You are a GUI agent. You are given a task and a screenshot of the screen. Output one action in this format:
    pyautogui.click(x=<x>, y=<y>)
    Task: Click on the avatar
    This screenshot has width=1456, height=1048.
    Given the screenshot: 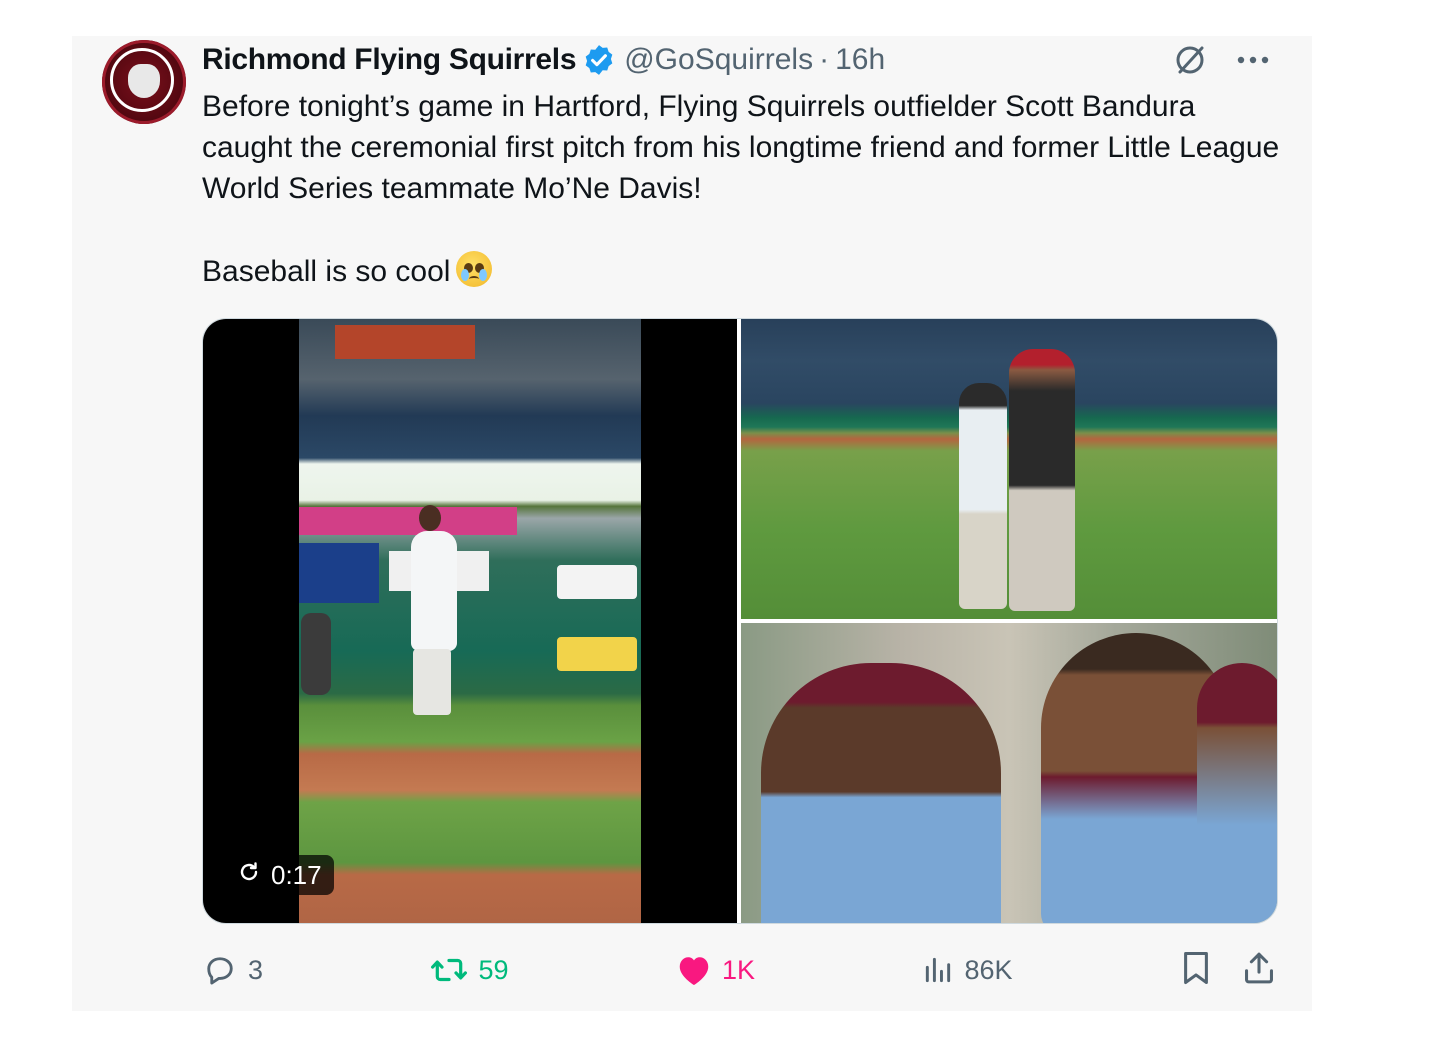 What is the action you would take?
    pyautogui.click(x=144, y=82)
    